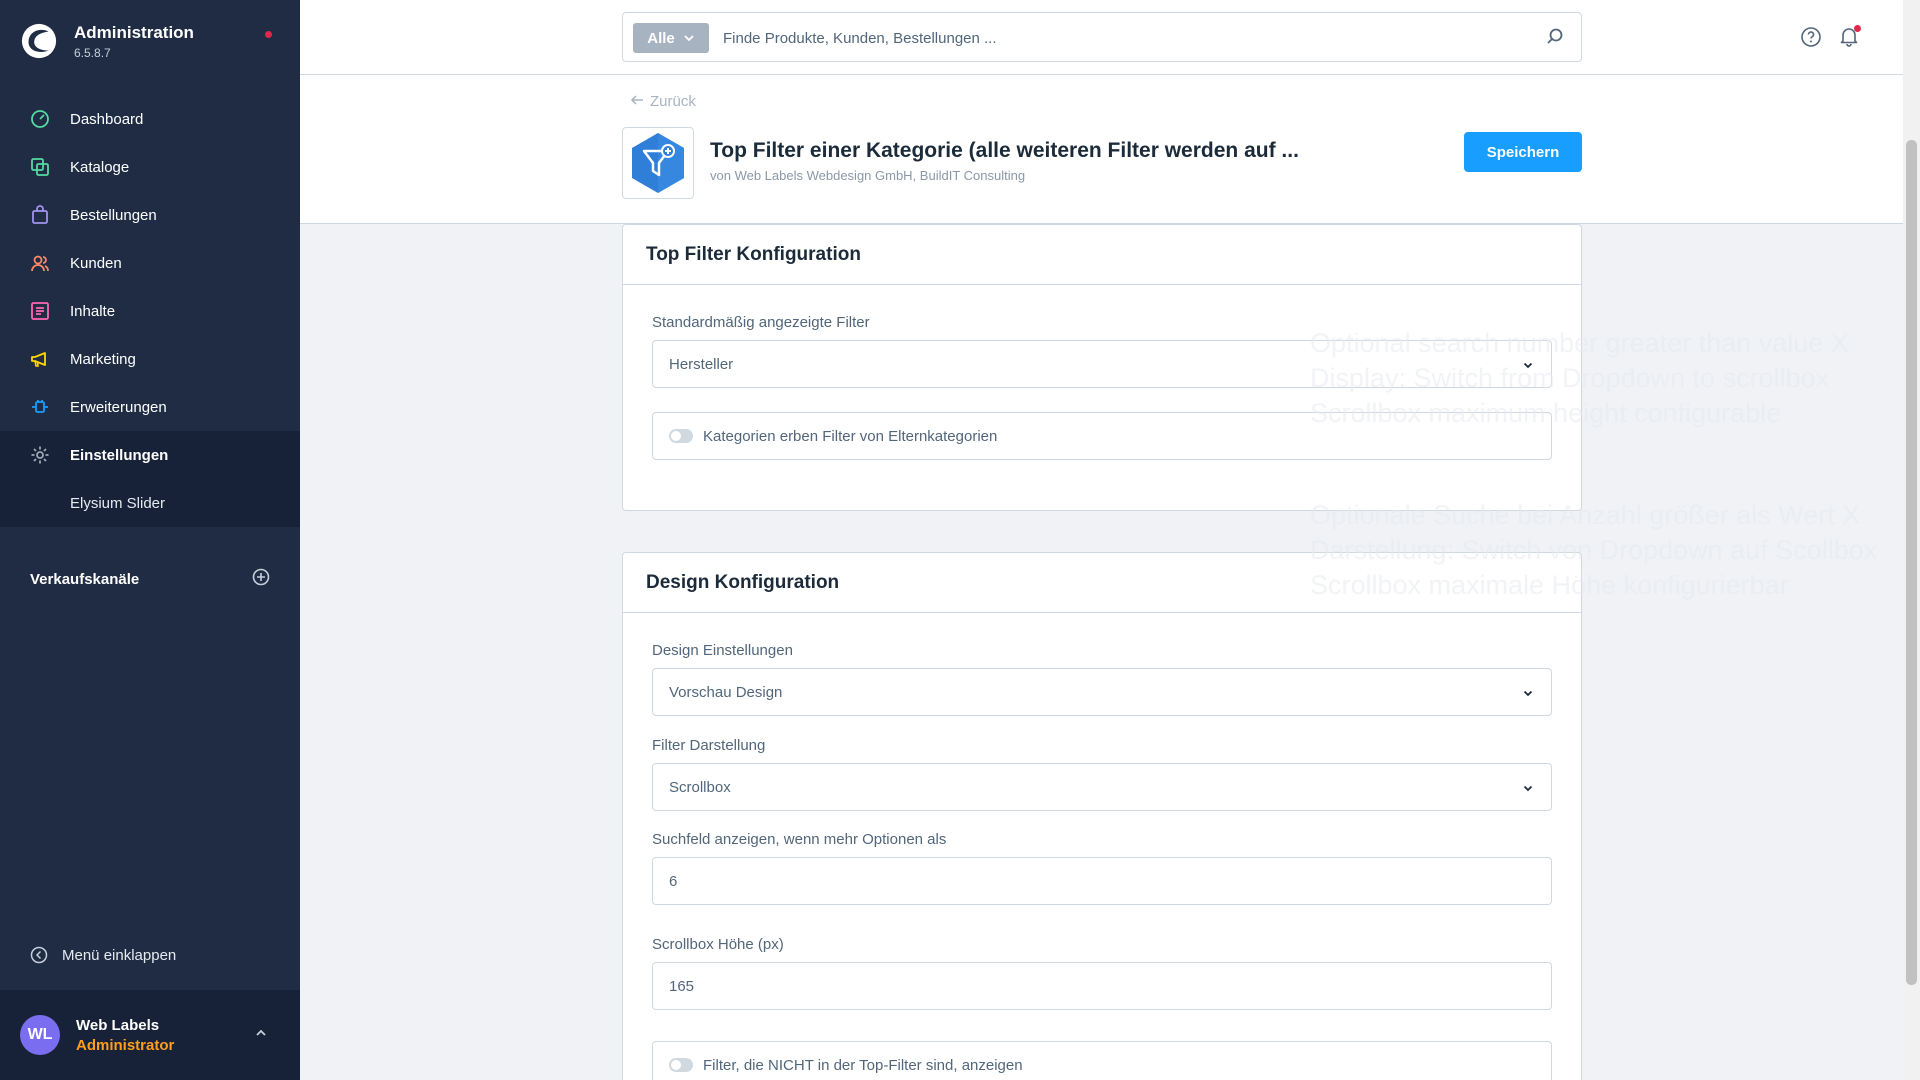 The height and width of the screenshot is (1080, 1920). I want to click on search-threshold-input: 6, so click(1102, 881).